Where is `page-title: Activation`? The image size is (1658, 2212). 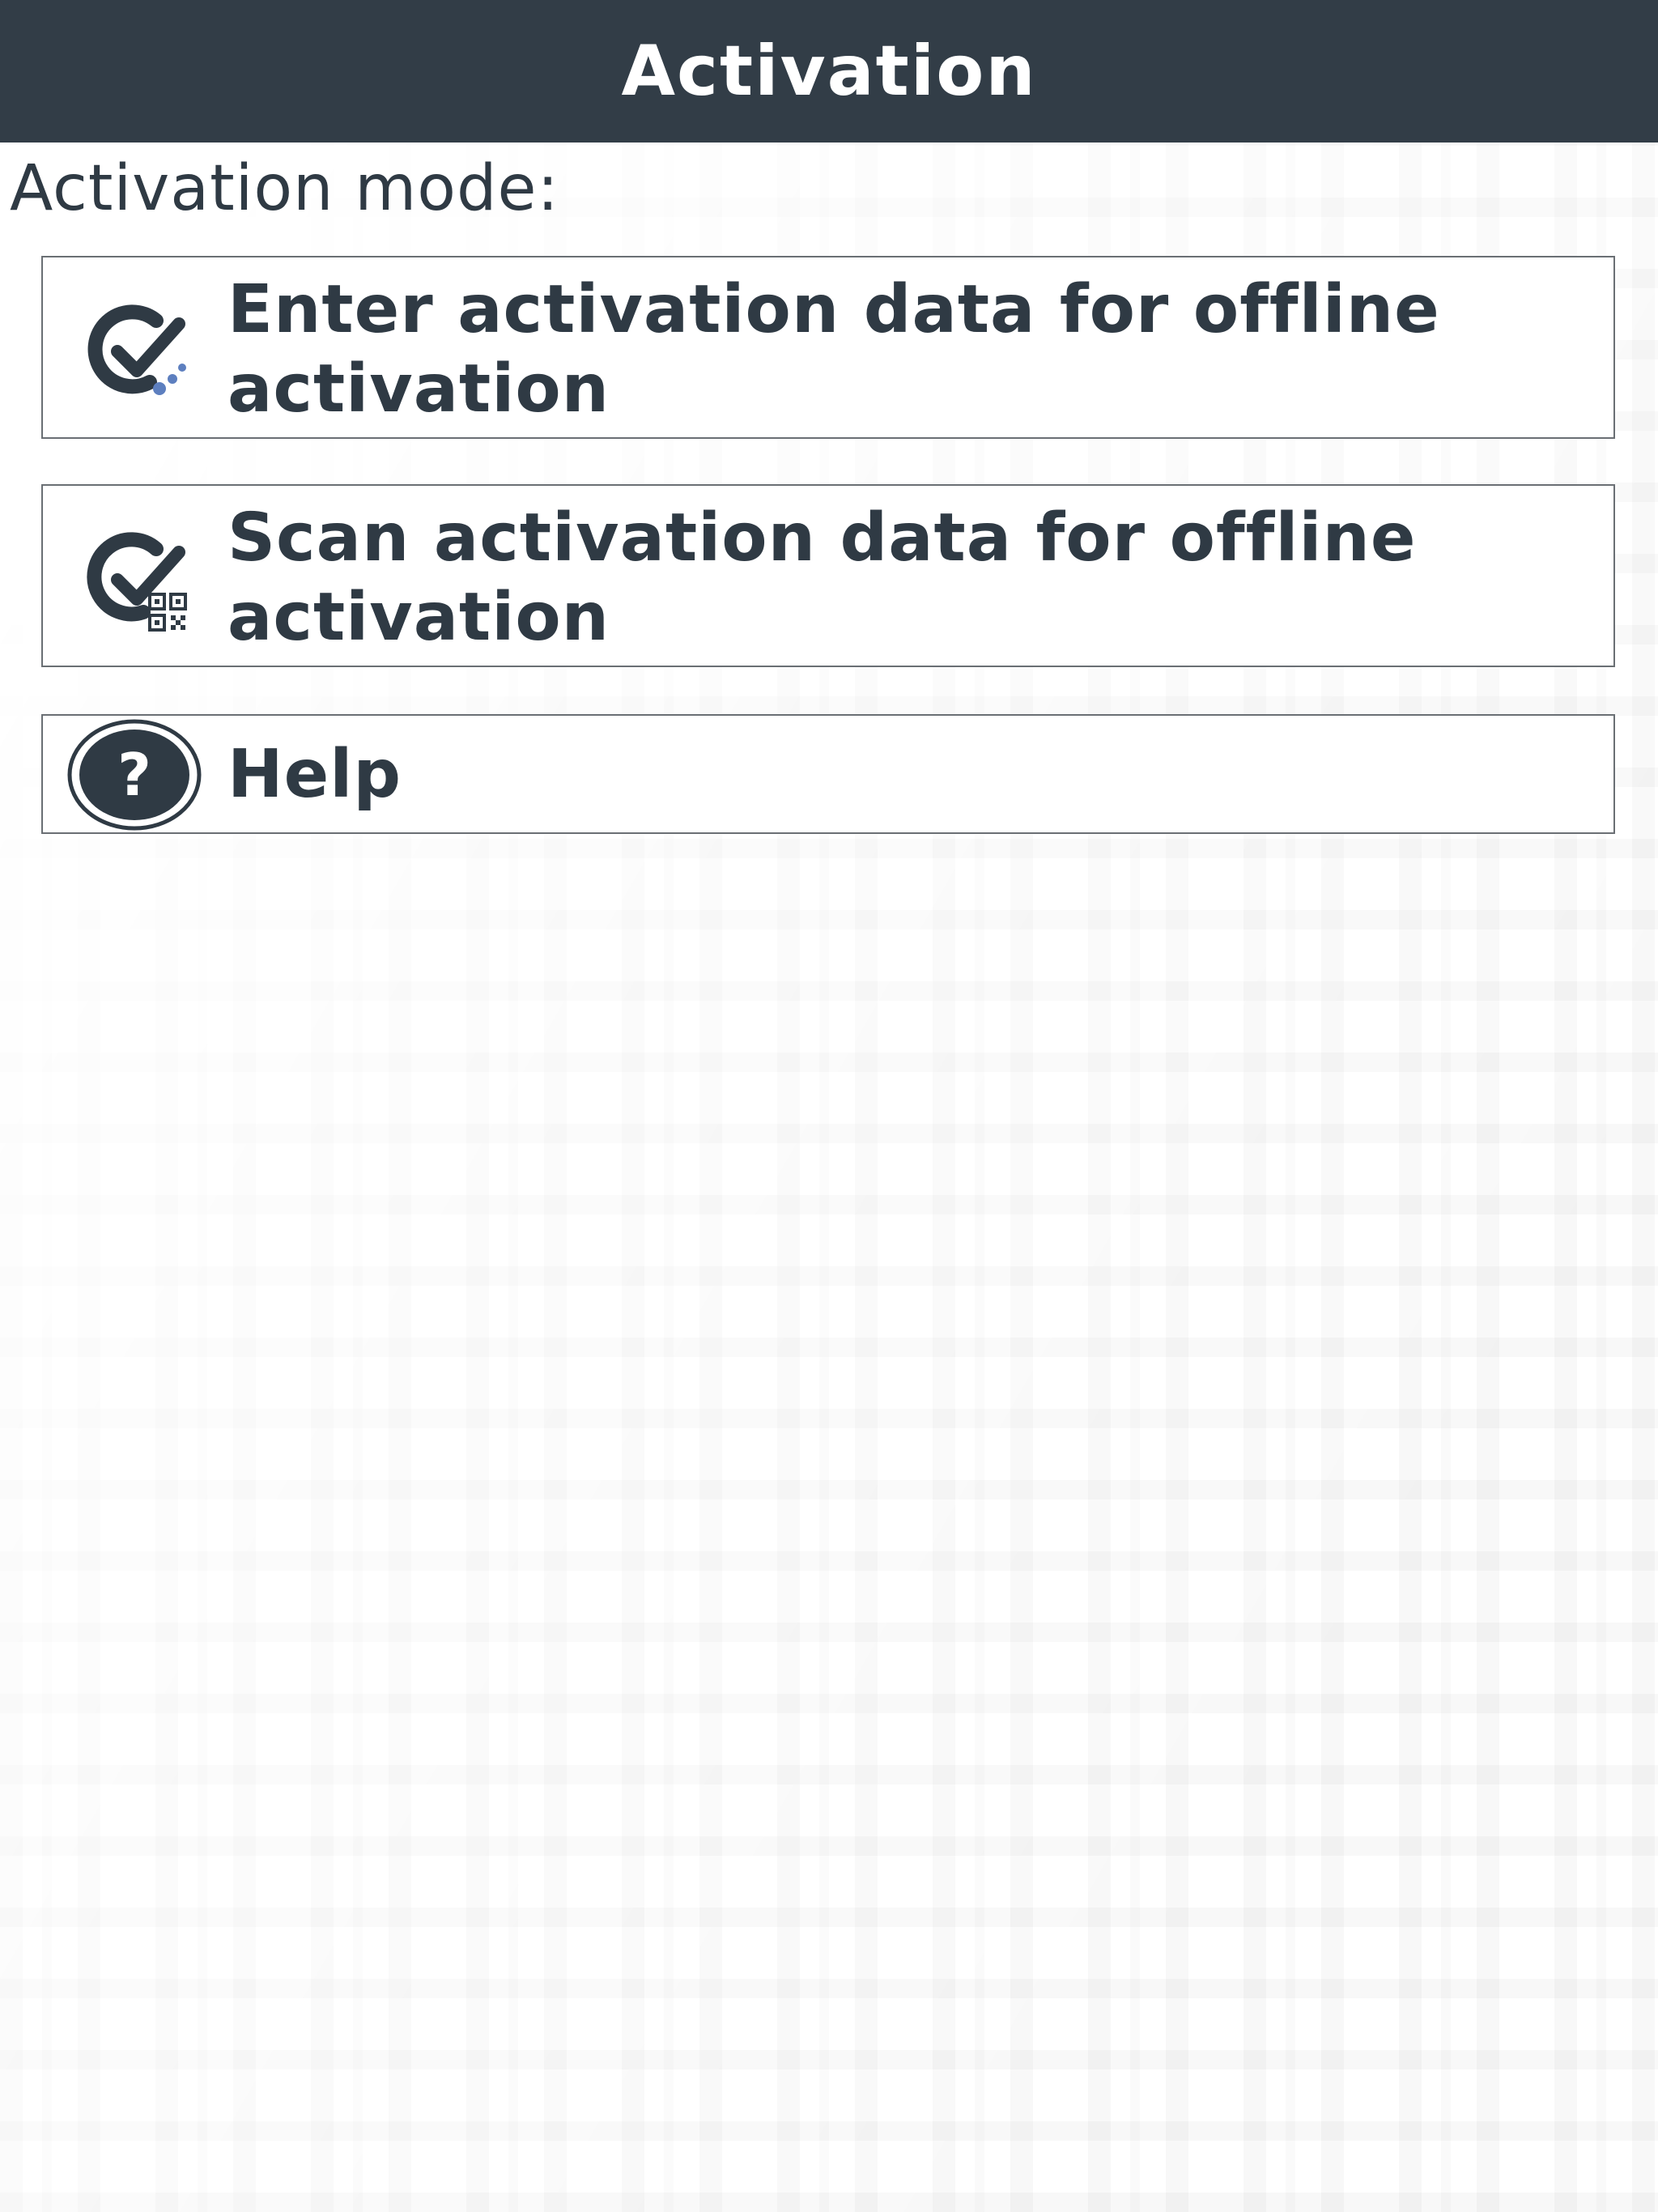
page-title: Activation is located at coordinates (829, 72).